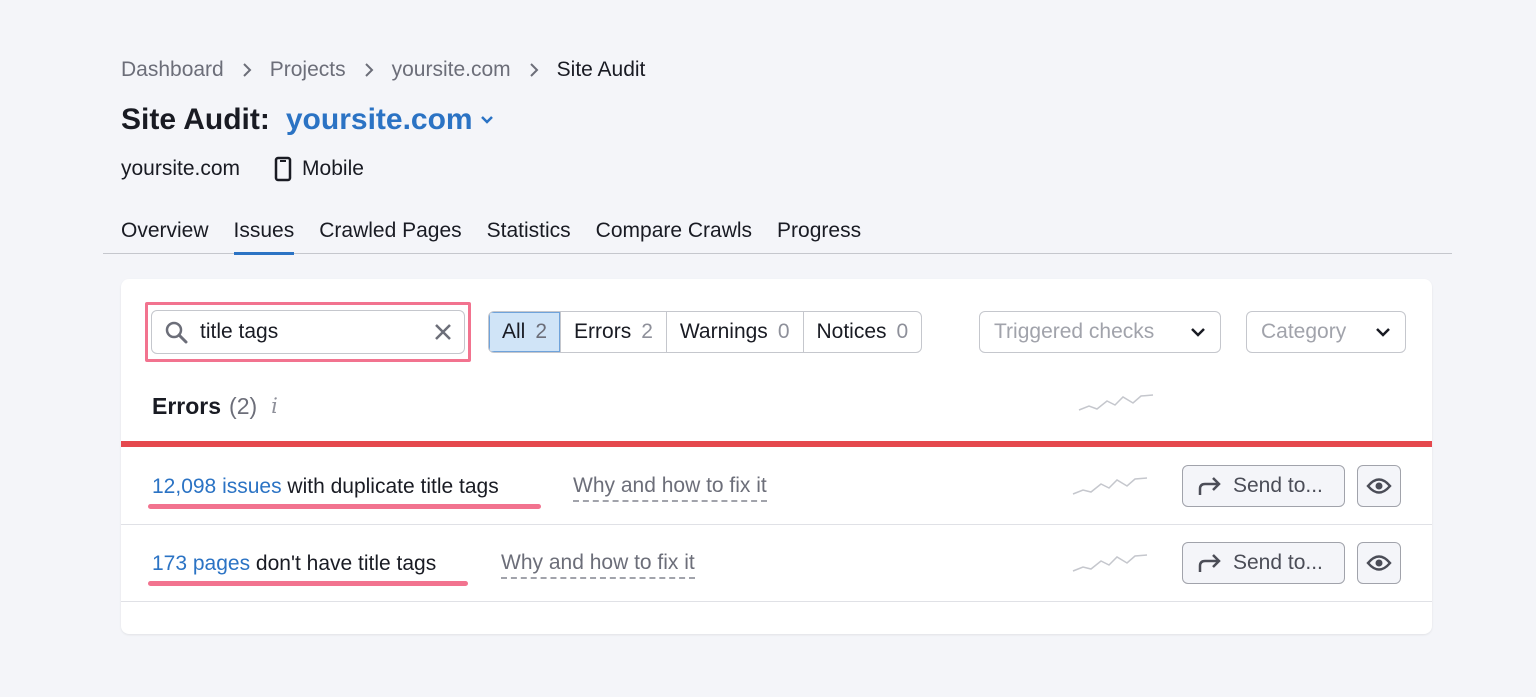 The width and height of the screenshot is (1536, 697). Describe the element at coordinates (776, 444) in the screenshot. I see `error-indicator-bar` at that location.